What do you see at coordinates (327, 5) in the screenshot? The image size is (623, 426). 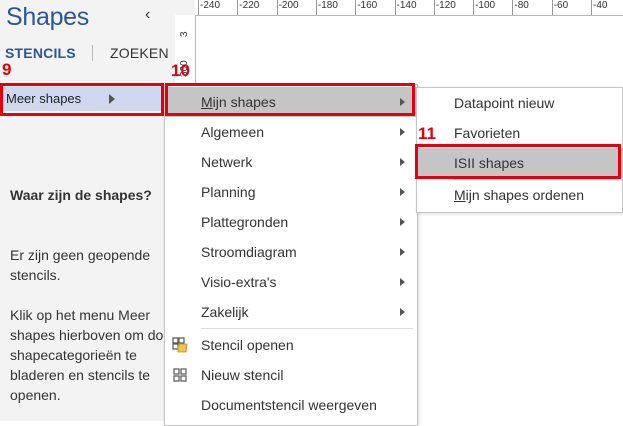 I see `ruler-label: -180` at bounding box center [327, 5].